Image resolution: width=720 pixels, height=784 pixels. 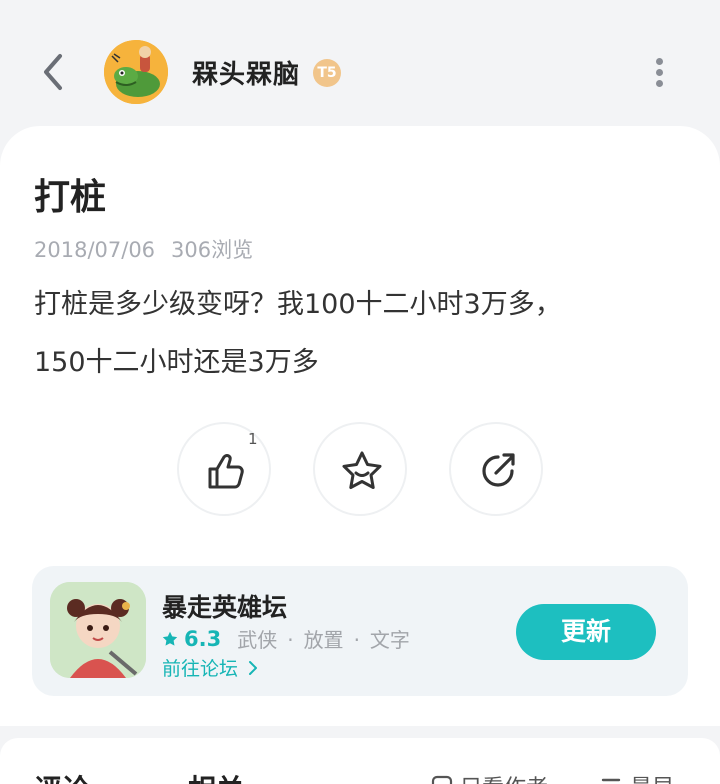 What do you see at coordinates (170, 638) in the screenshot?
I see `star-filled-icon` at bounding box center [170, 638].